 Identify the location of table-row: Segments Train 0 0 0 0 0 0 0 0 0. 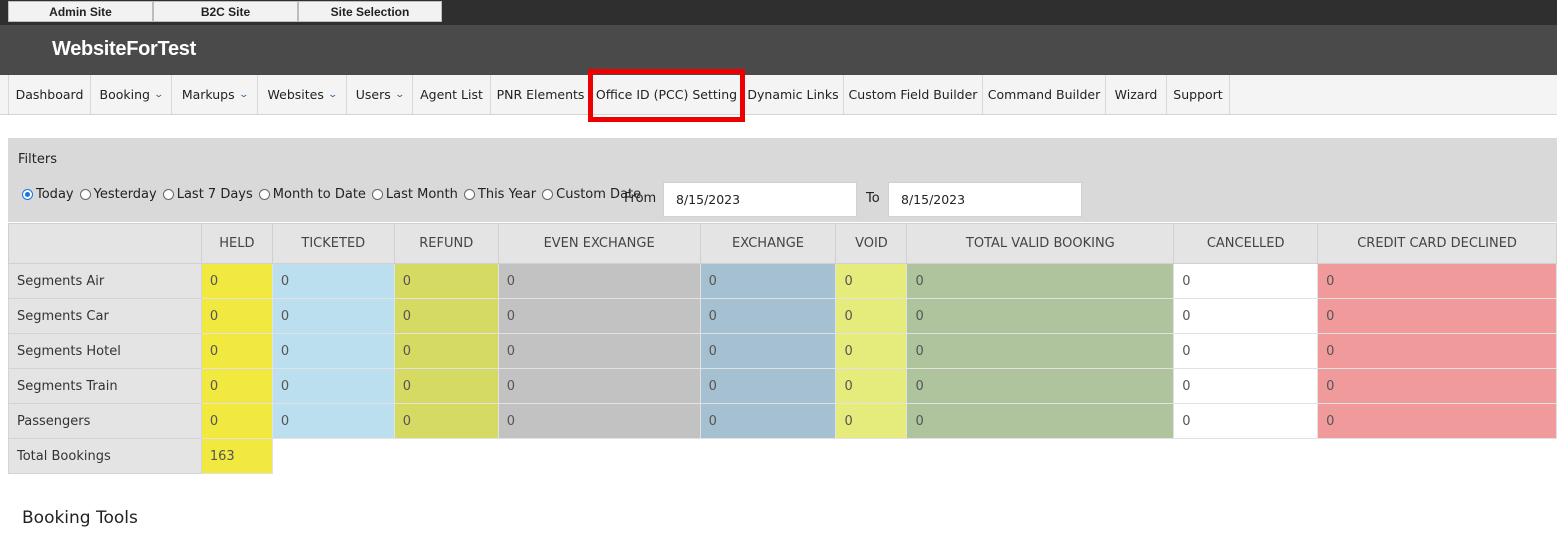
(782, 386).